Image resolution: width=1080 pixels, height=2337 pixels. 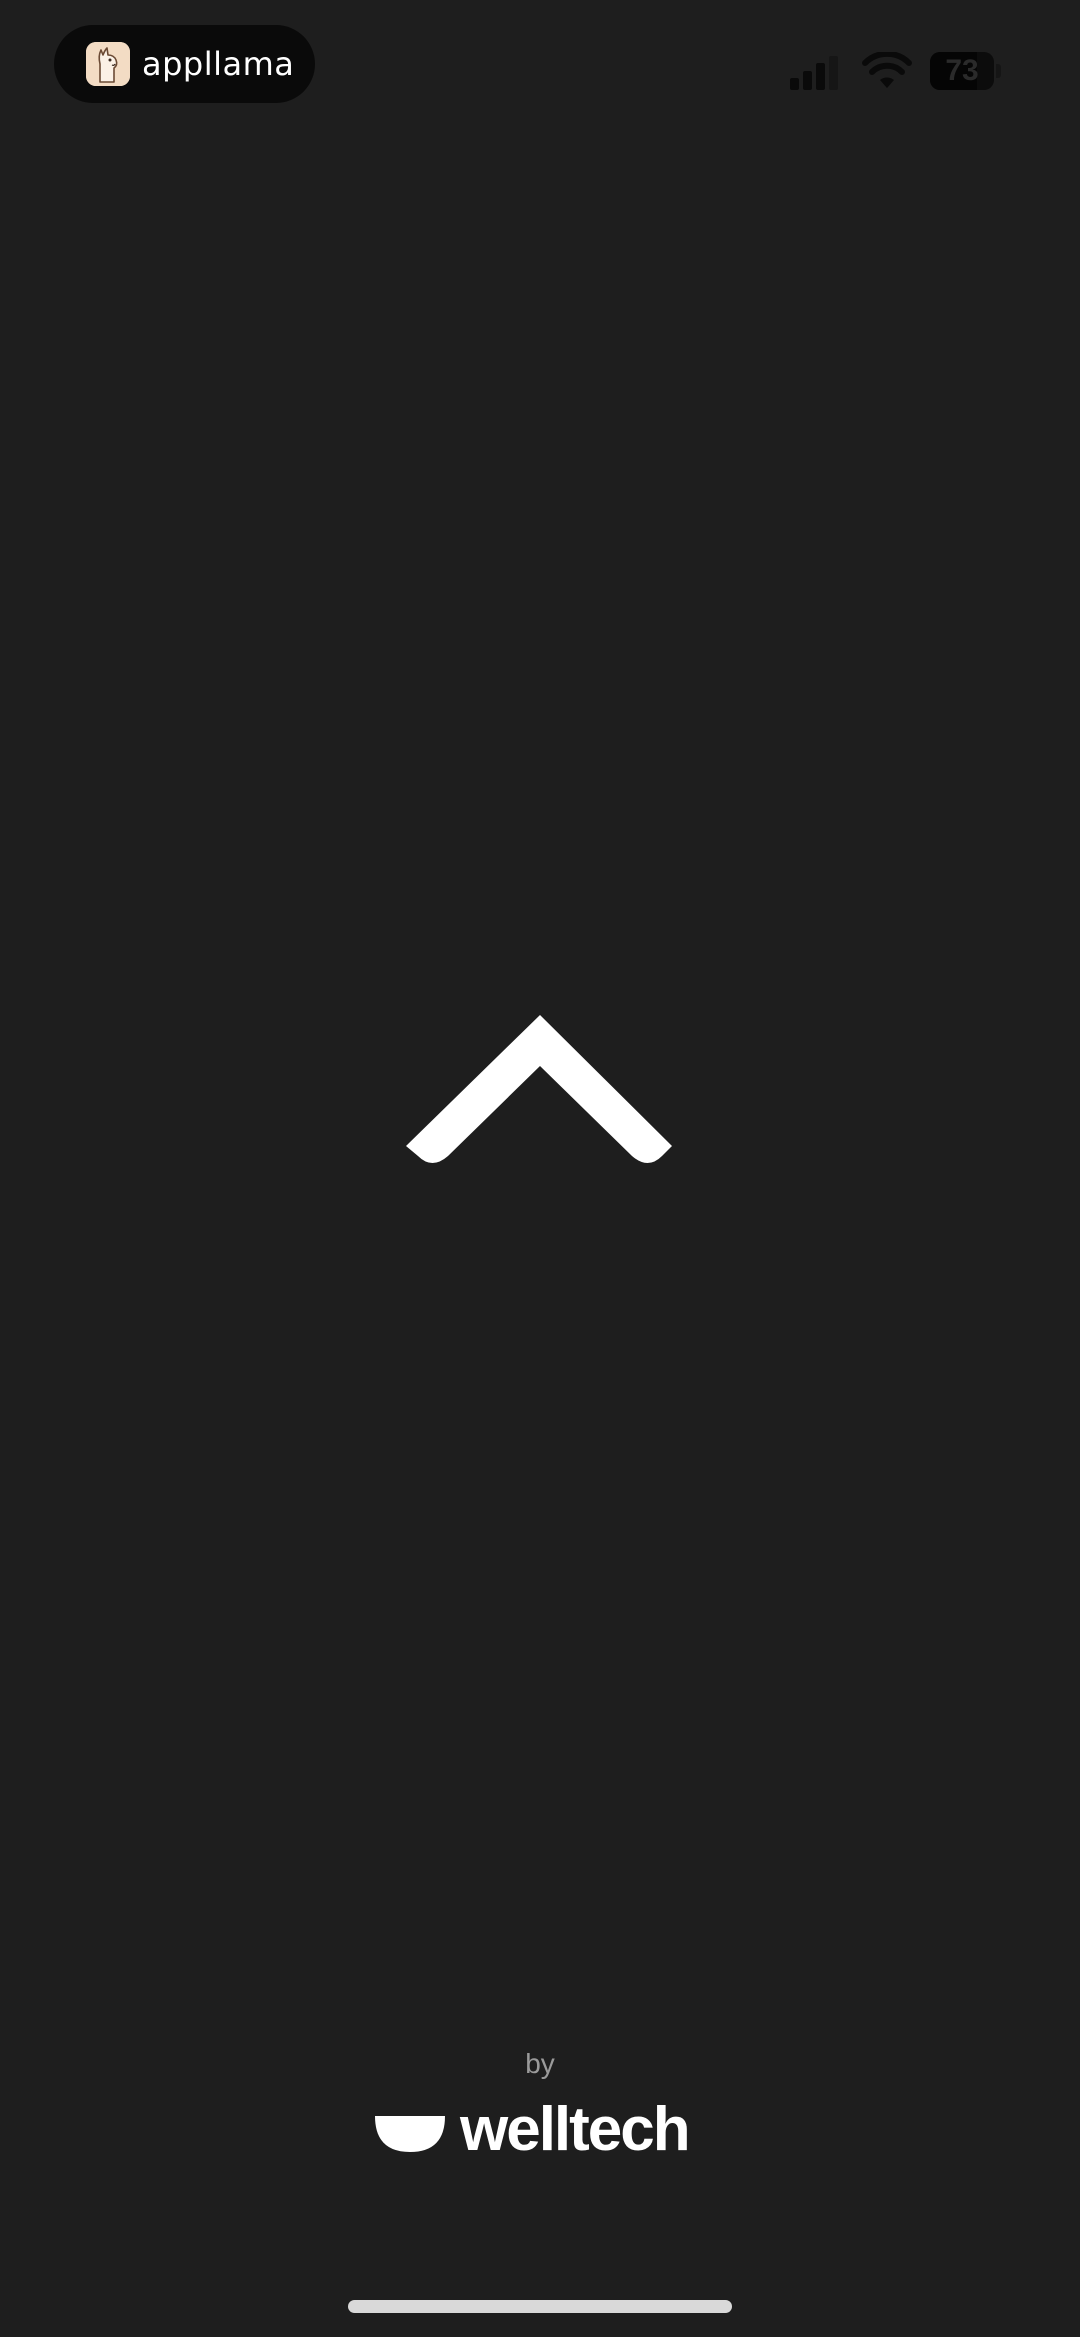 I want to click on wifi-icon, so click(x=887, y=70).